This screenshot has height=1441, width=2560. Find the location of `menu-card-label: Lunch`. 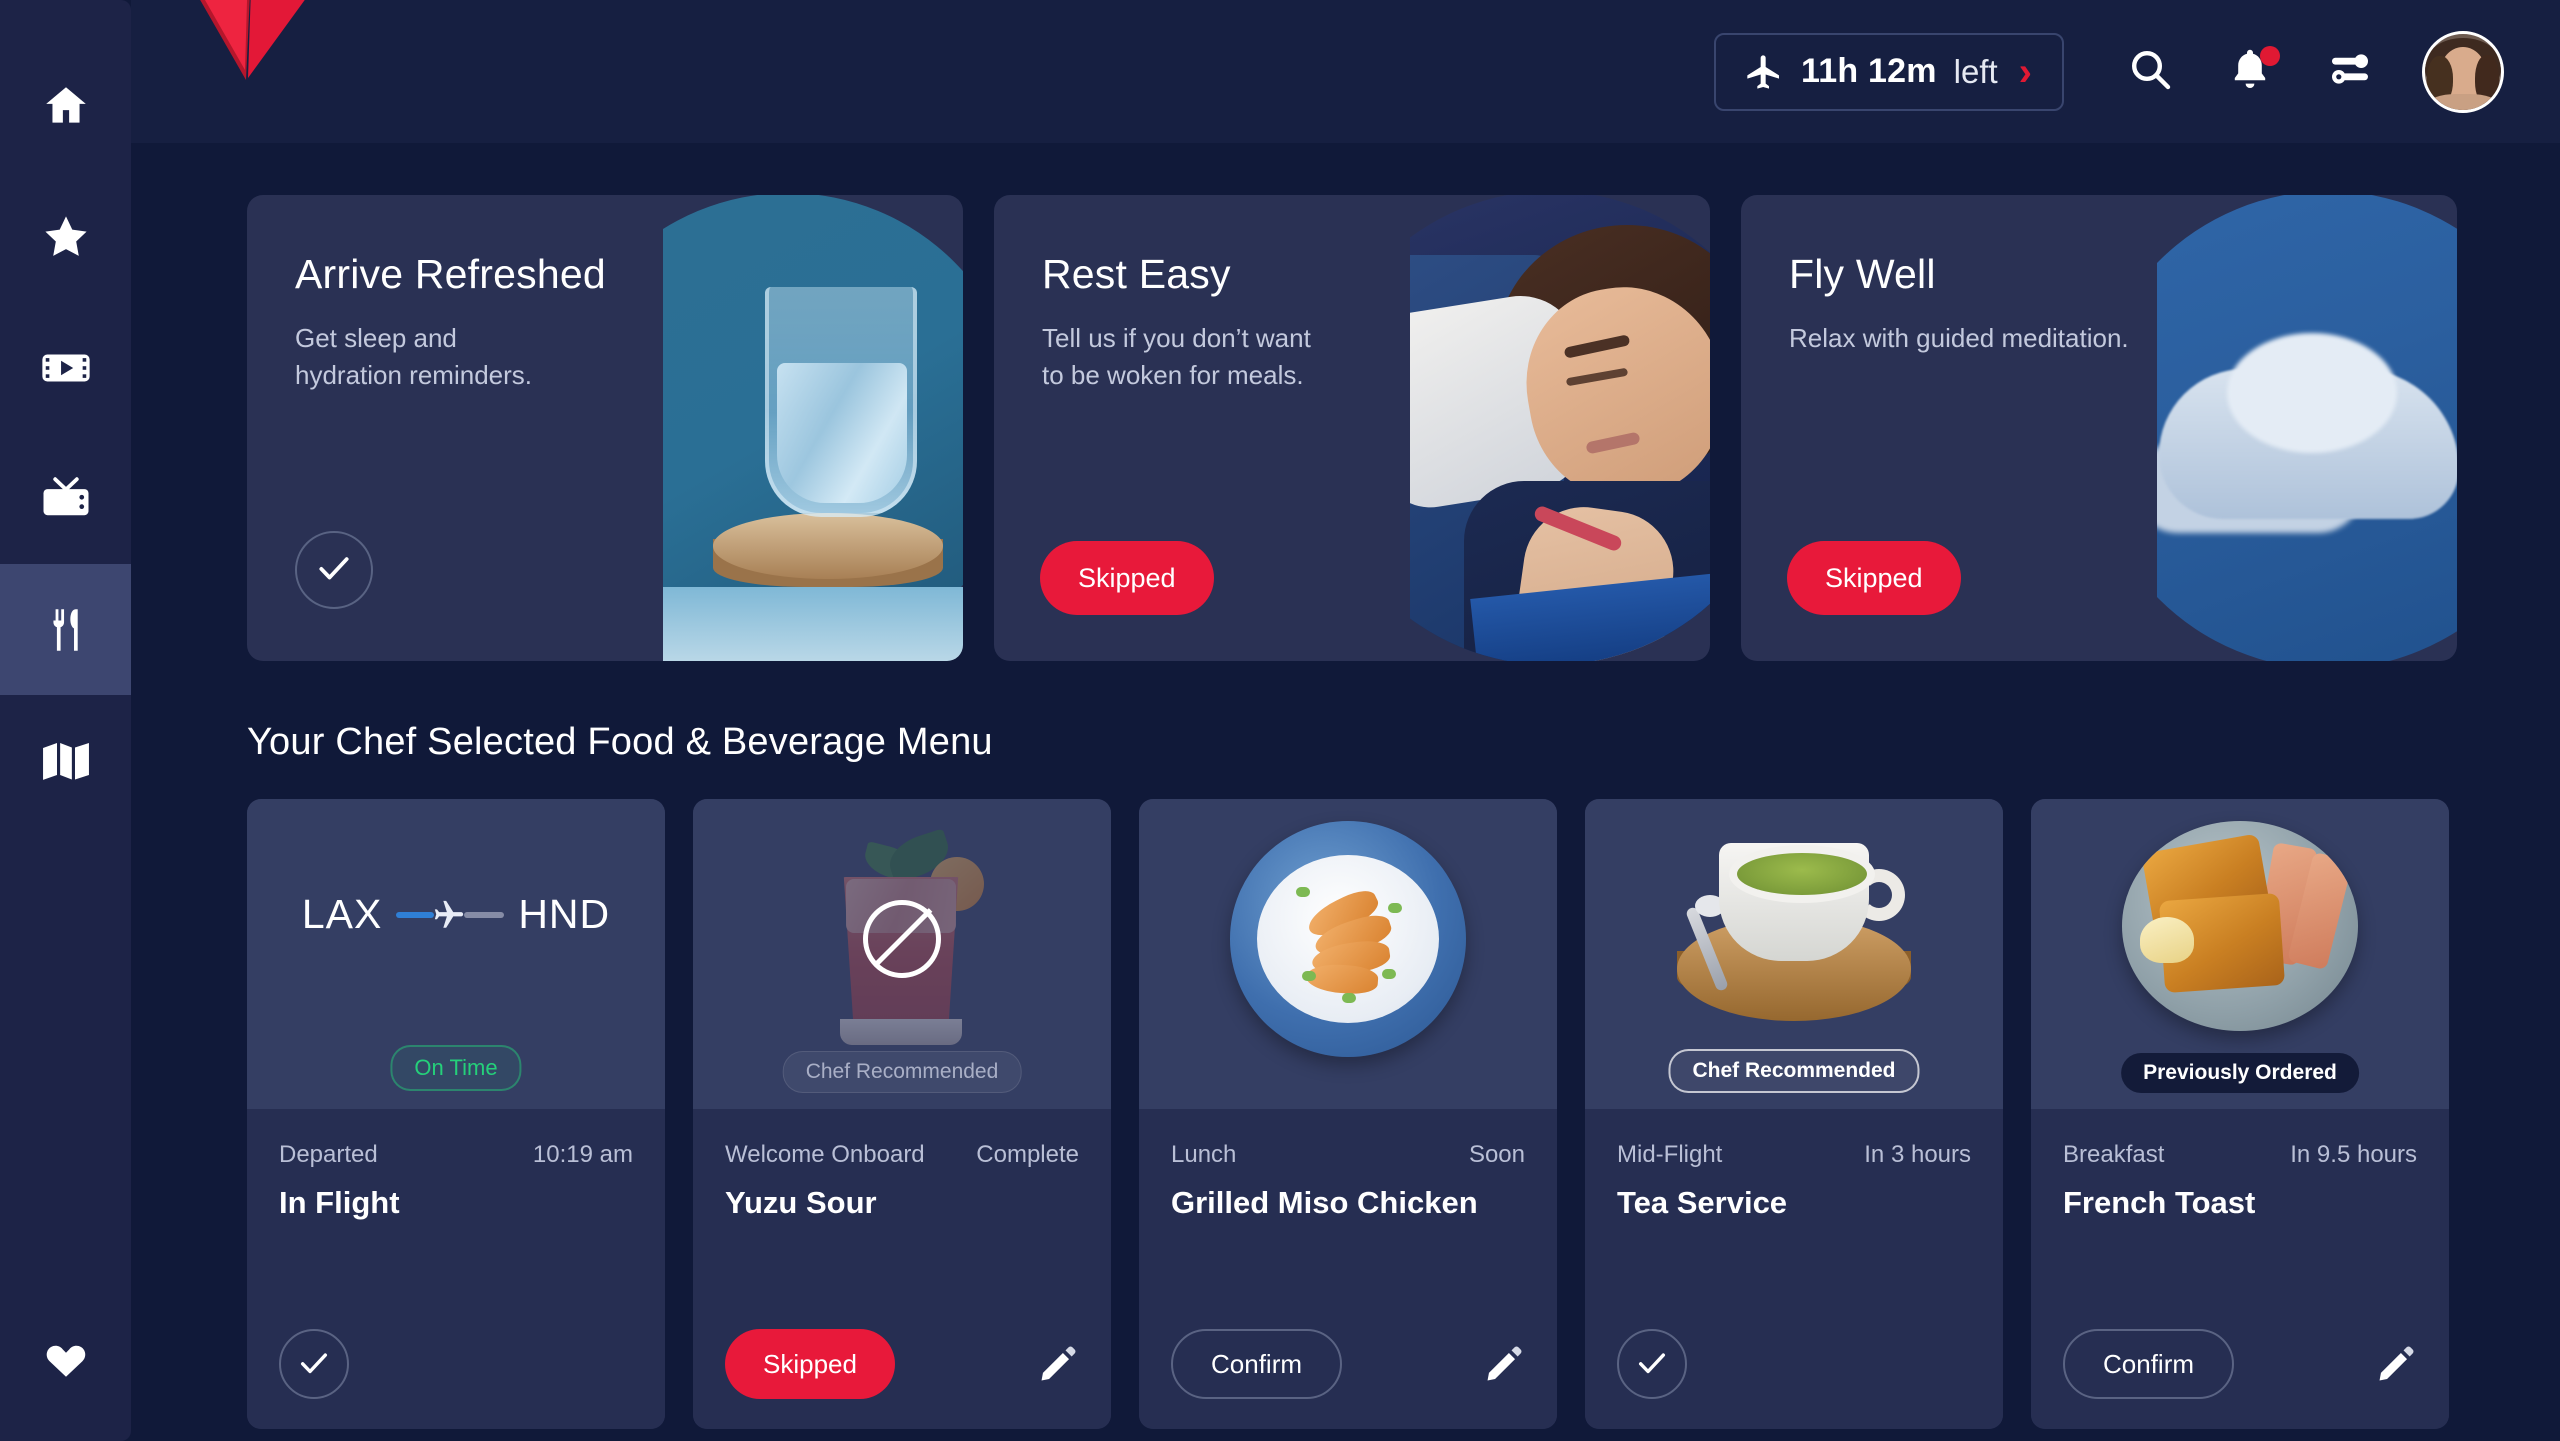

menu-card-label: Lunch is located at coordinates (1204, 1154).